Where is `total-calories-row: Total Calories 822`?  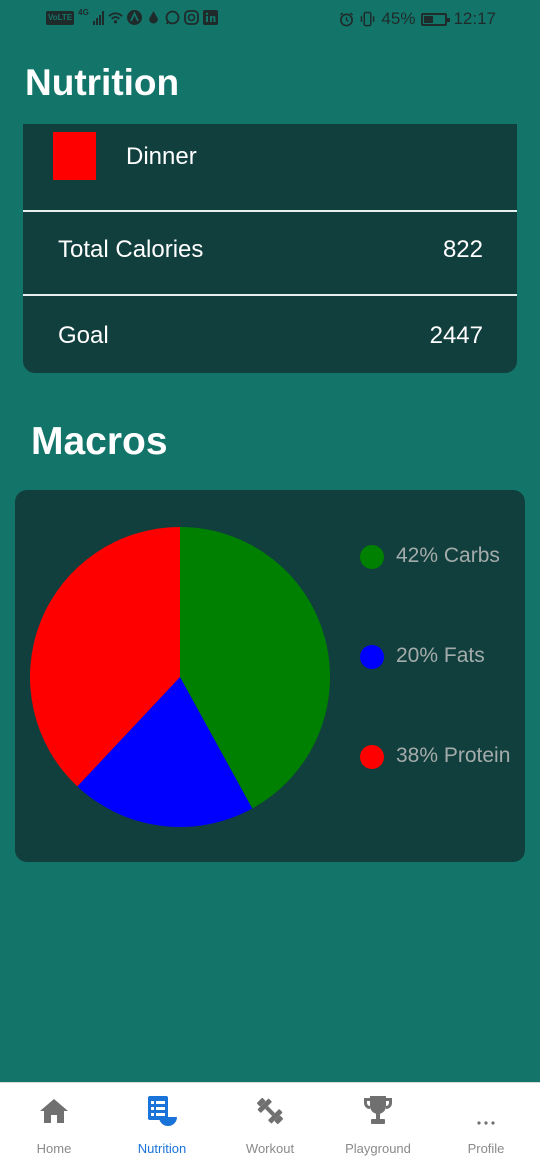
total-calories-row: Total Calories 822 is located at coordinates (270, 253).